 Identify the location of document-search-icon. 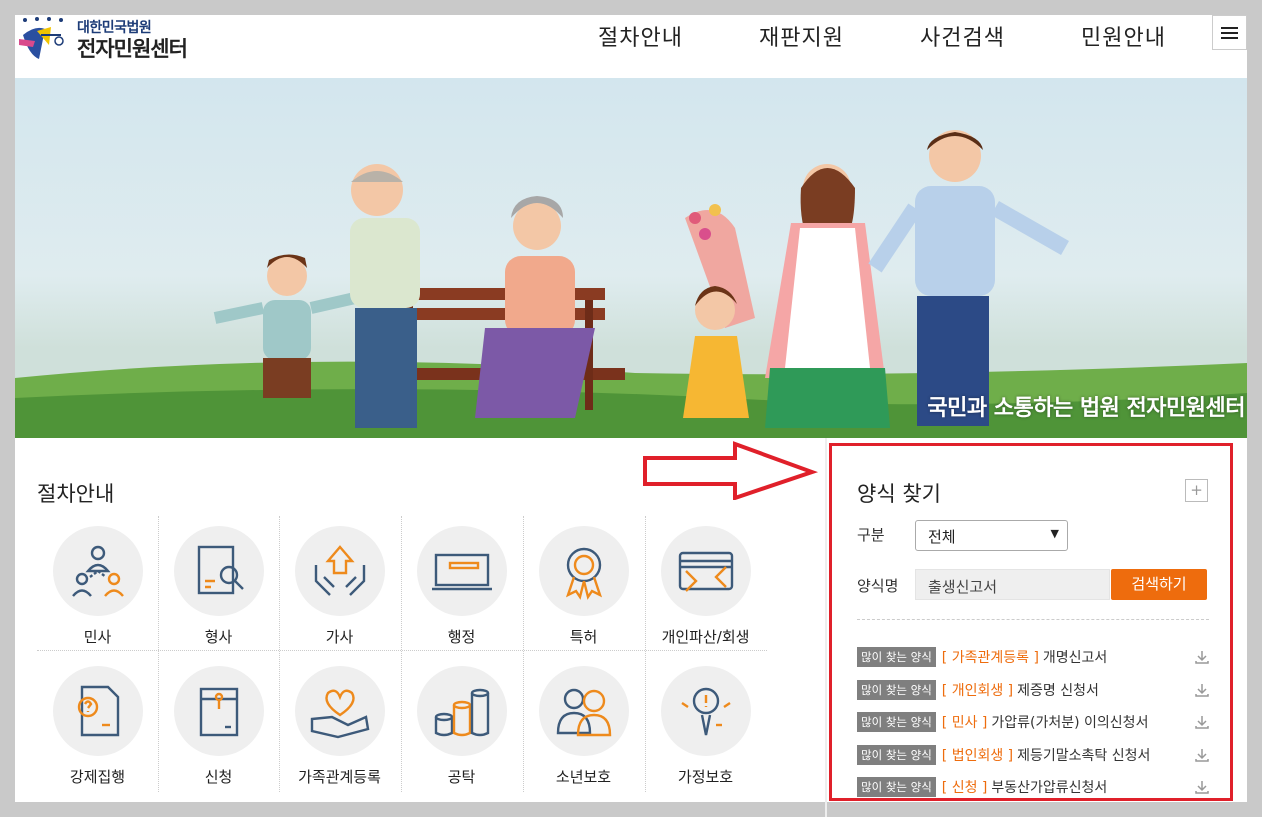
(220, 570).